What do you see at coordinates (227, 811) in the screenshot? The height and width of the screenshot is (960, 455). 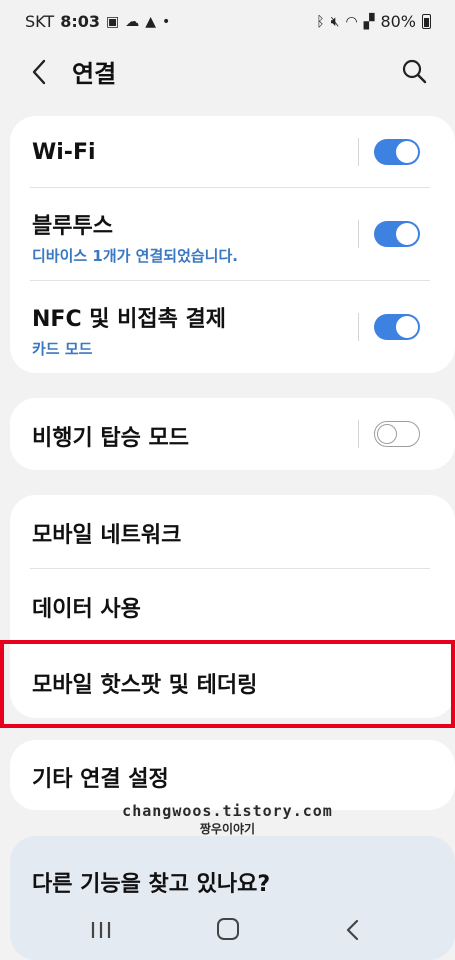 I see `watermark-url: changwoos.tistory.com` at bounding box center [227, 811].